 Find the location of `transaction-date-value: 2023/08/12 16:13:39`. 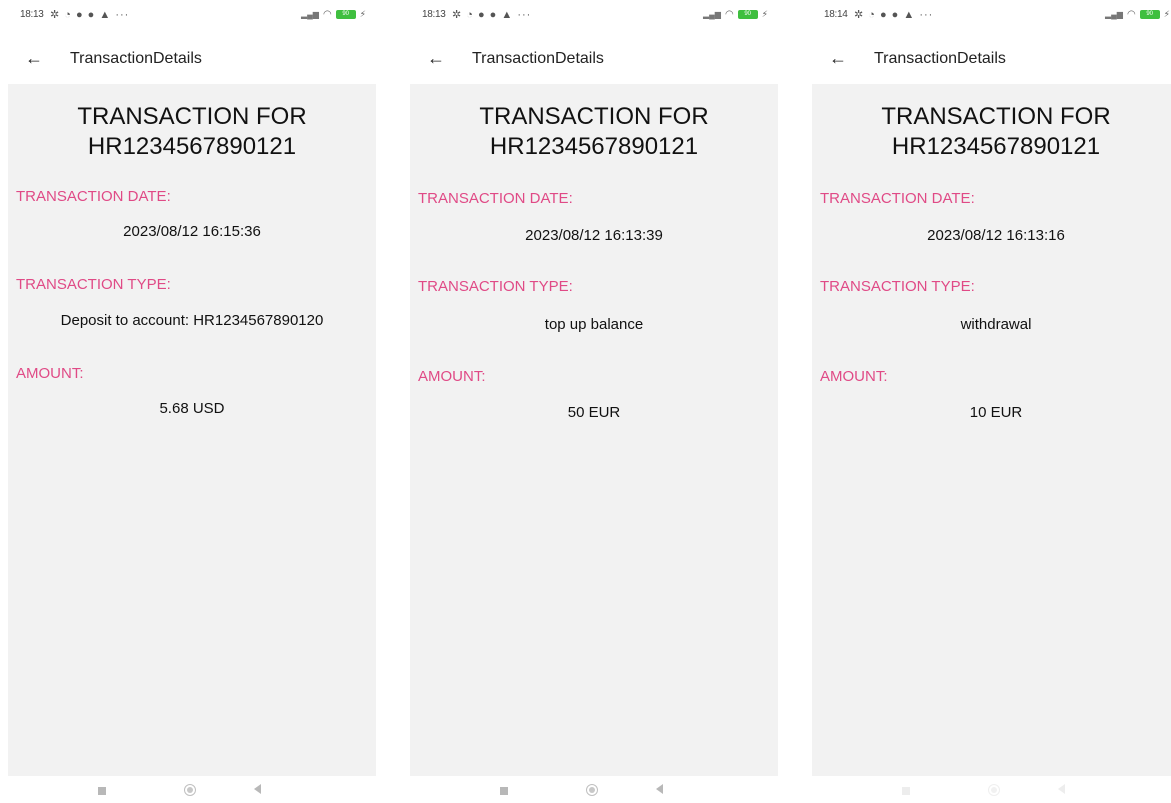

transaction-date-value: 2023/08/12 16:13:39 is located at coordinates (594, 235).